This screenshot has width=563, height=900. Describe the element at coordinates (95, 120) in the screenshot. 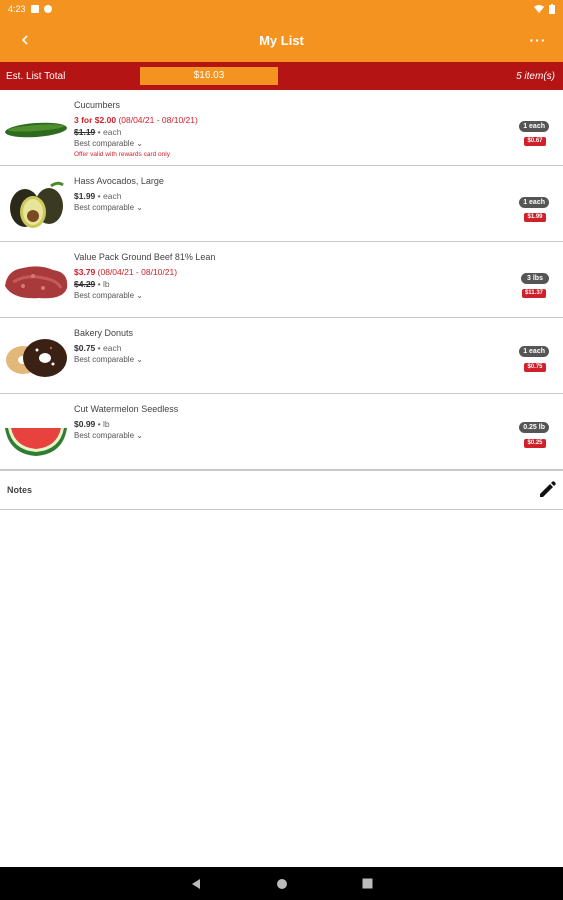

I see `promo-price: 3 for $2.00` at that location.